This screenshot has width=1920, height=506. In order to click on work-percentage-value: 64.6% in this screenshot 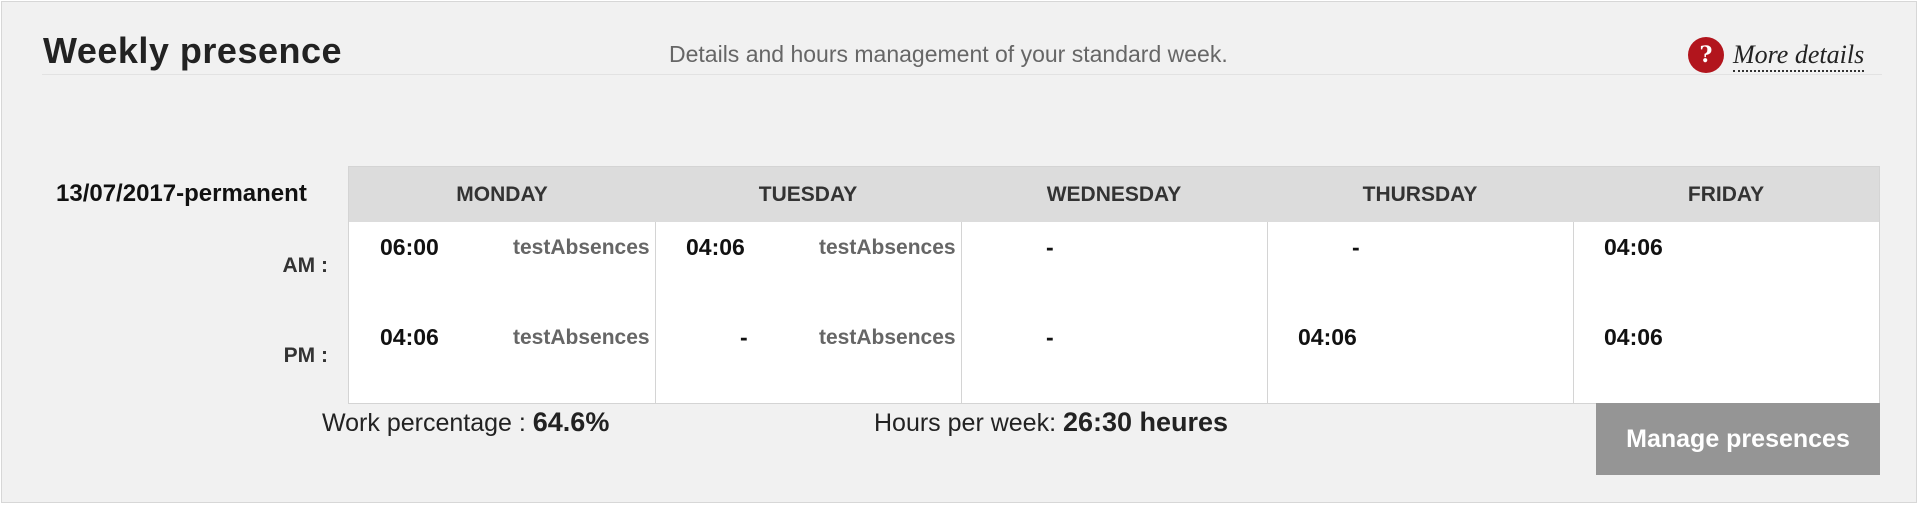, I will do `click(571, 422)`.